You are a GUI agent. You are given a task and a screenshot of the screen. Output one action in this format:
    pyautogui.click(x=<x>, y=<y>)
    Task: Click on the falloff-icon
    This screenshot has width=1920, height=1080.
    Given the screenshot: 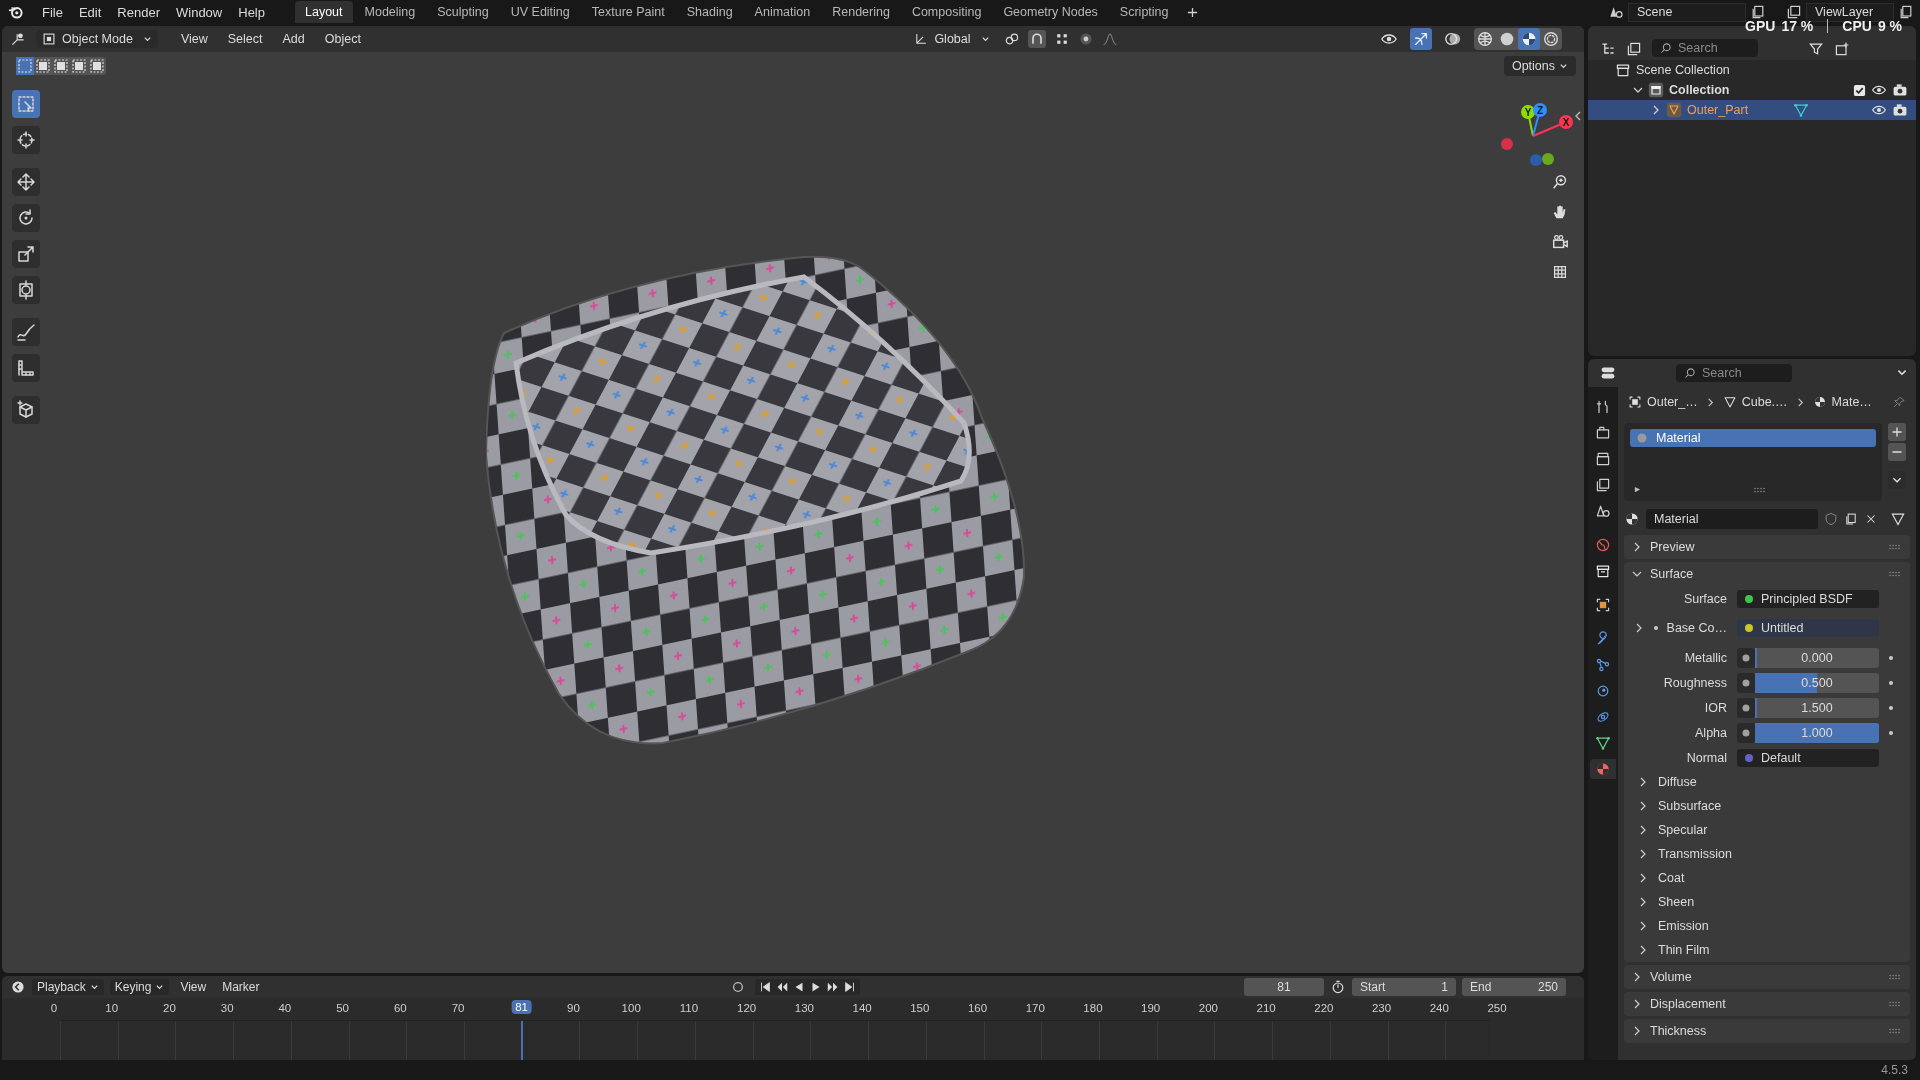 What is the action you would take?
    pyautogui.click(x=1109, y=39)
    